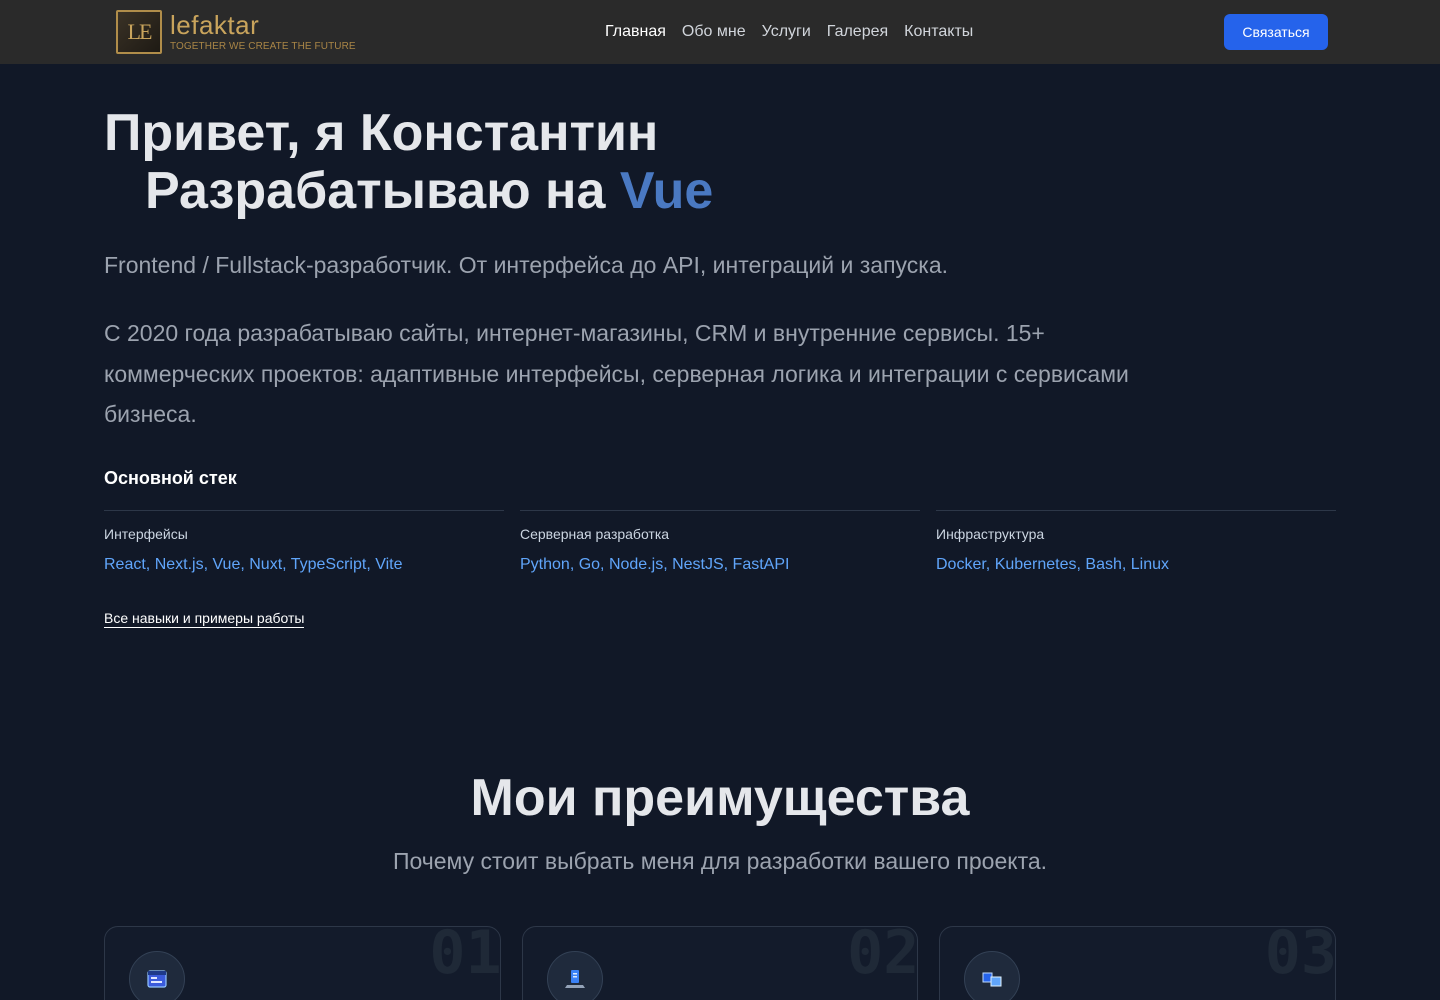 The height and width of the screenshot is (1000, 1440). Describe the element at coordinates (720, 798) in the screenshot. I see `advantages-title: Мои преимущества` at that location.